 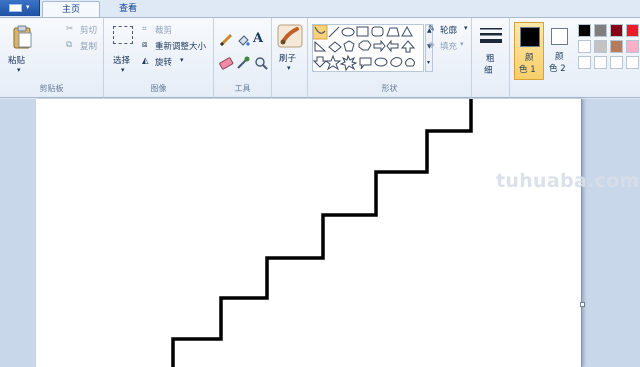 What do you see at coordinates (128, 9) in the screenshot?
I see `tab-view: 查看` at bounding box center [128, 9].